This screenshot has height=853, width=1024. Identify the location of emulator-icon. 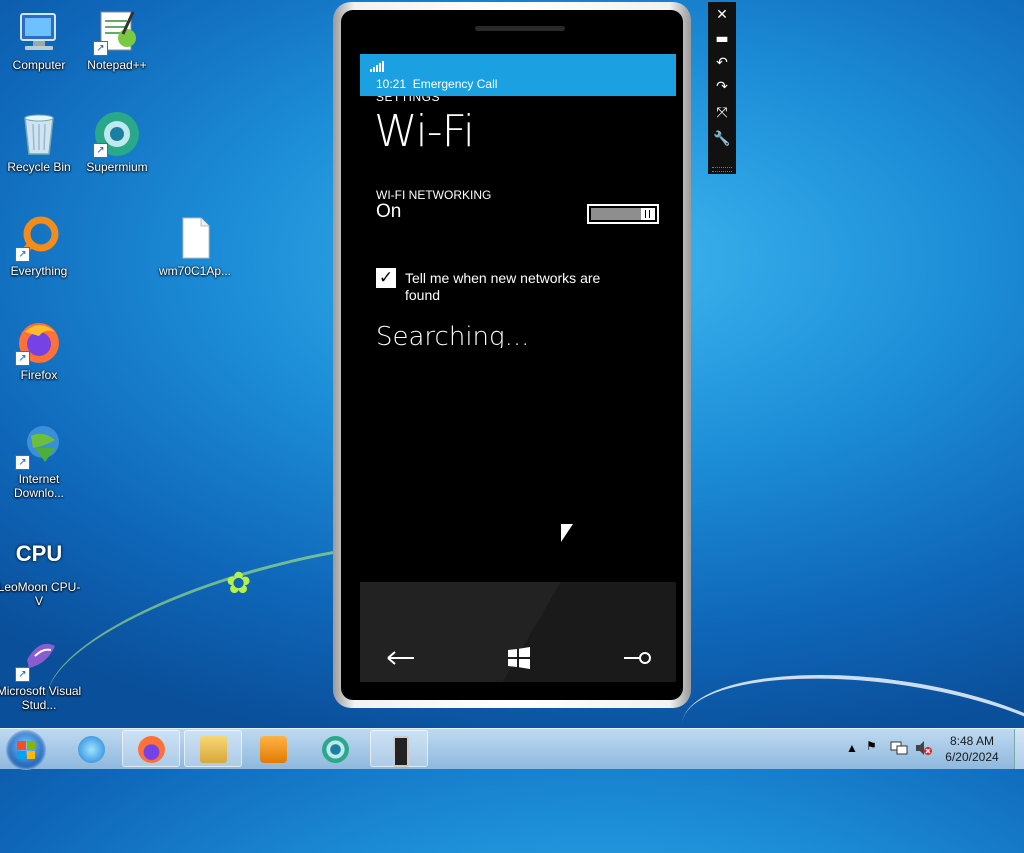
(401, 751).